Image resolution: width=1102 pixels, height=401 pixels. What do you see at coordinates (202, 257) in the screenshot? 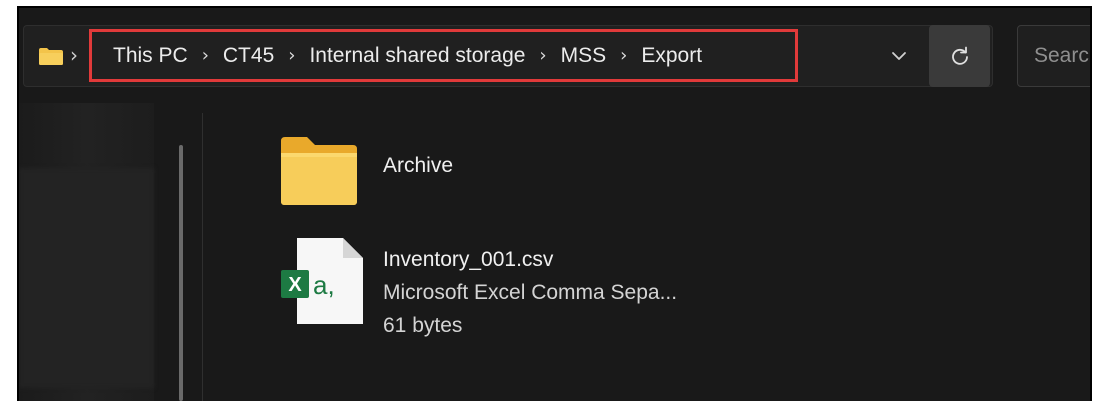
I see `pane-divider` at bounding box center [202, 257].